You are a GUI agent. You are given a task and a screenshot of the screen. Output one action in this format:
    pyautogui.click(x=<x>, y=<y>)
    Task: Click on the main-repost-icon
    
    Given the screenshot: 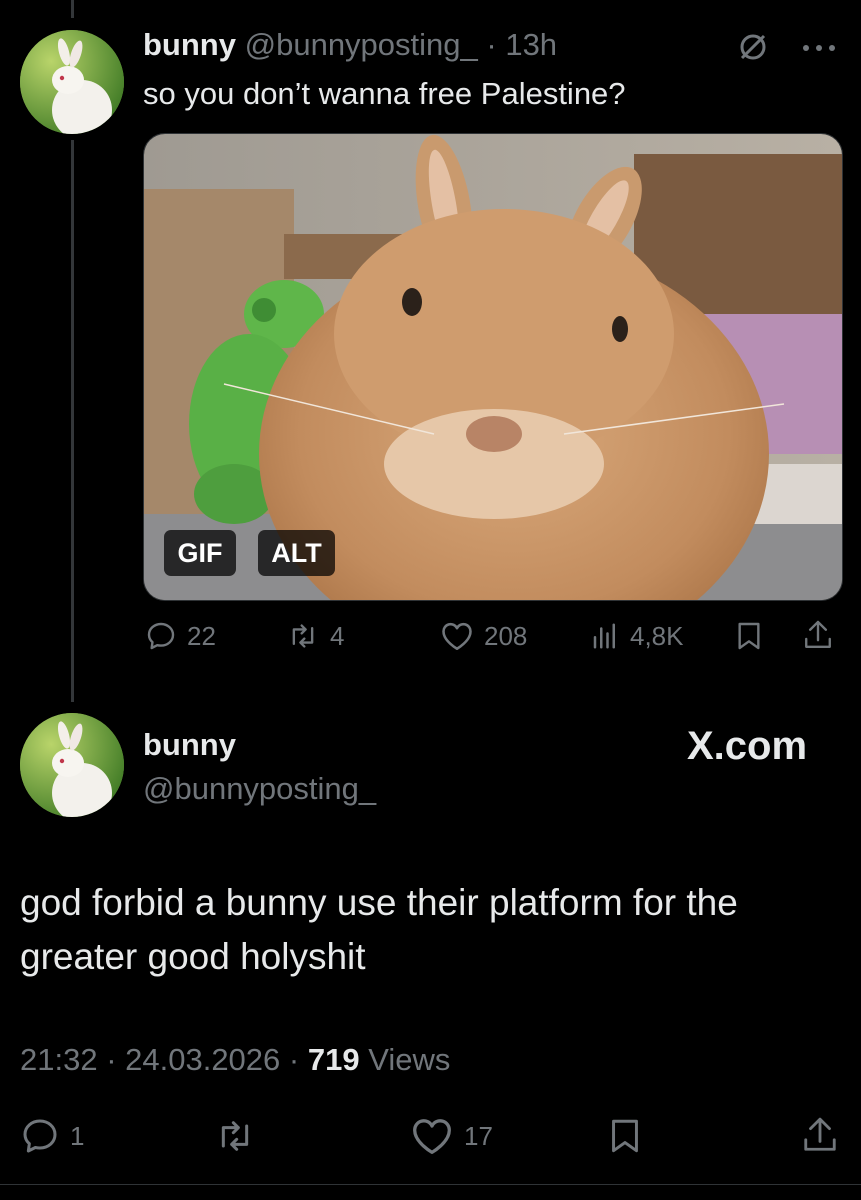 What is the action you would take?
    pyautogui.click(x=235, y=1138)
    